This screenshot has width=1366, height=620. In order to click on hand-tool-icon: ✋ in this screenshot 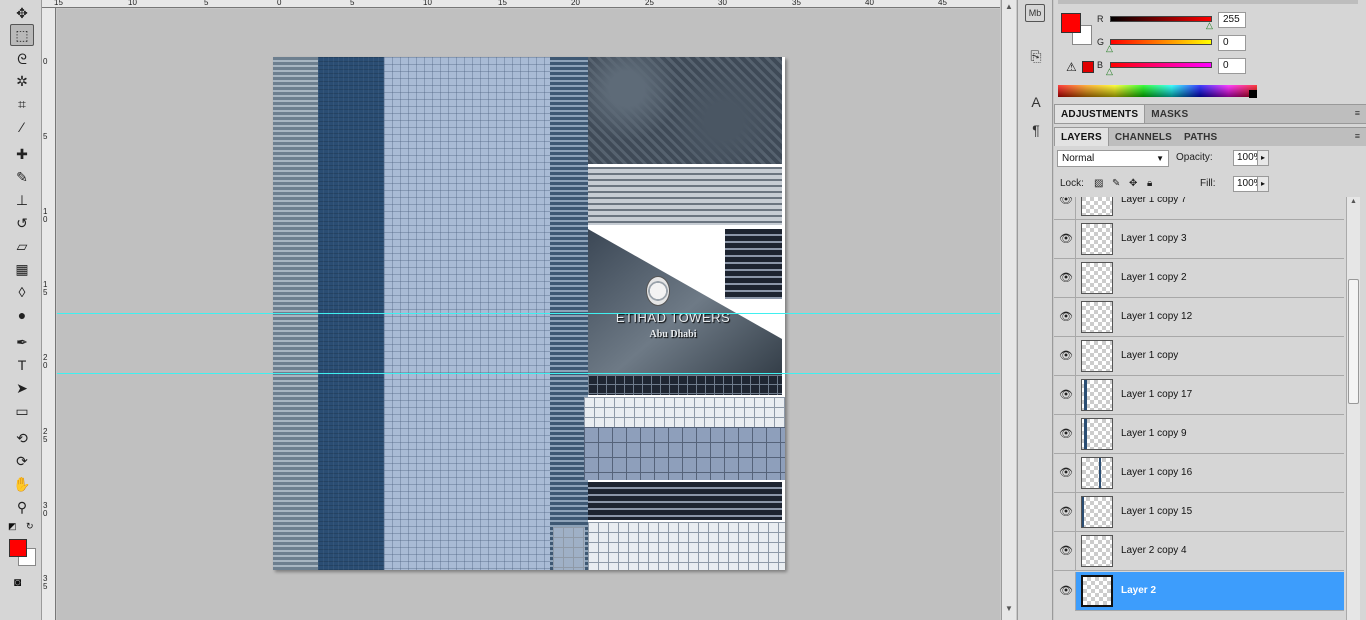, I will do `click(22, 484)`.